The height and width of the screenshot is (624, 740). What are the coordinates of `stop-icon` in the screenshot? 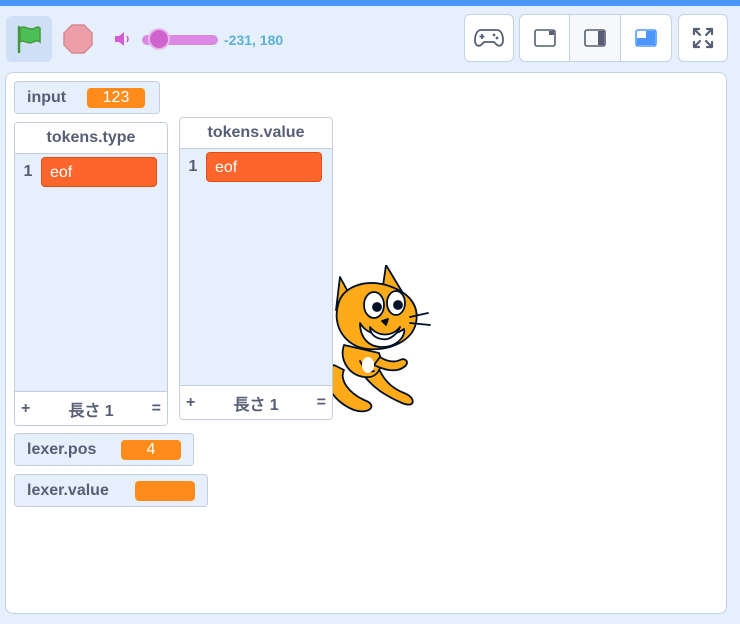 It's located at (78, 39).